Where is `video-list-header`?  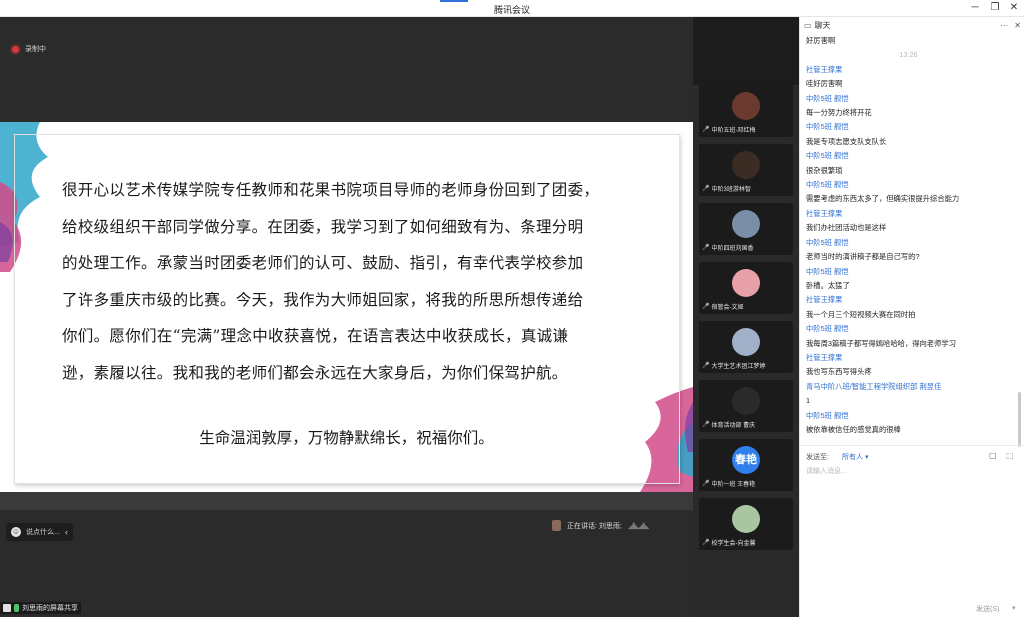
video-list-header is located at coordinates (746, 51).